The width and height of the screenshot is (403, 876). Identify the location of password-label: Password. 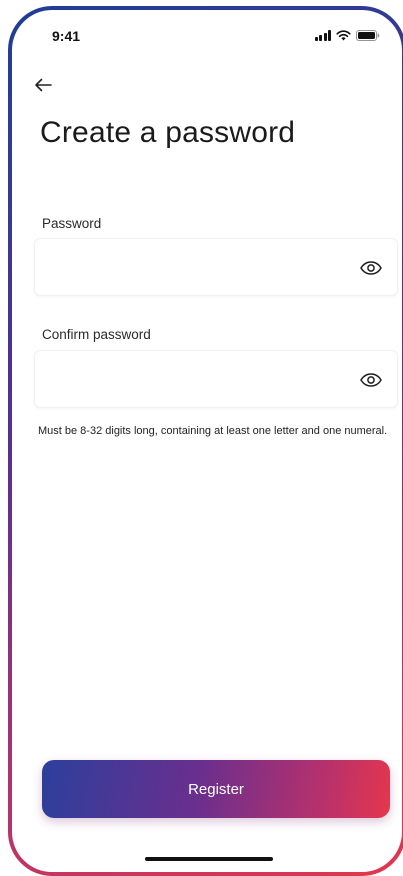
(72, 223).